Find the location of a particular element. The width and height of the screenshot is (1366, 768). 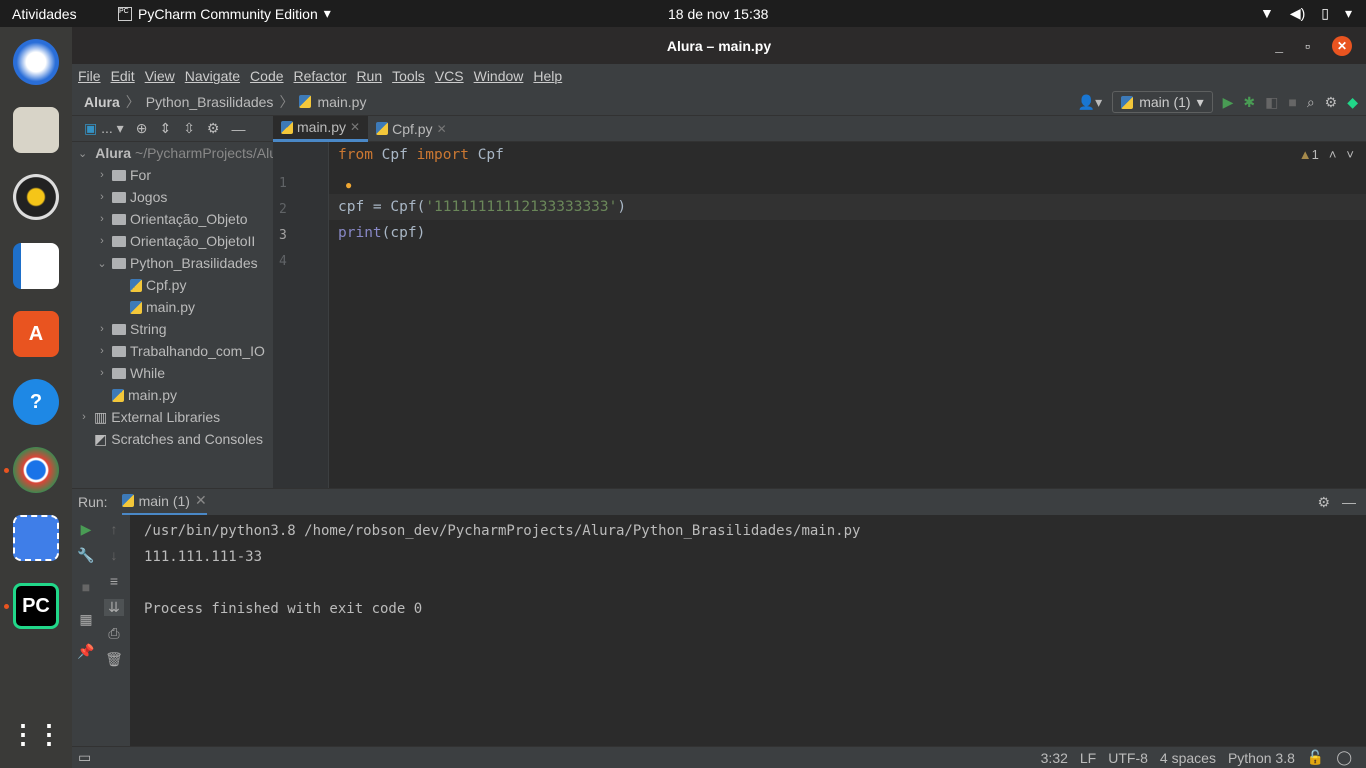

show-apps-icon: ⋮⋮ is located at coordinates (36, 734).